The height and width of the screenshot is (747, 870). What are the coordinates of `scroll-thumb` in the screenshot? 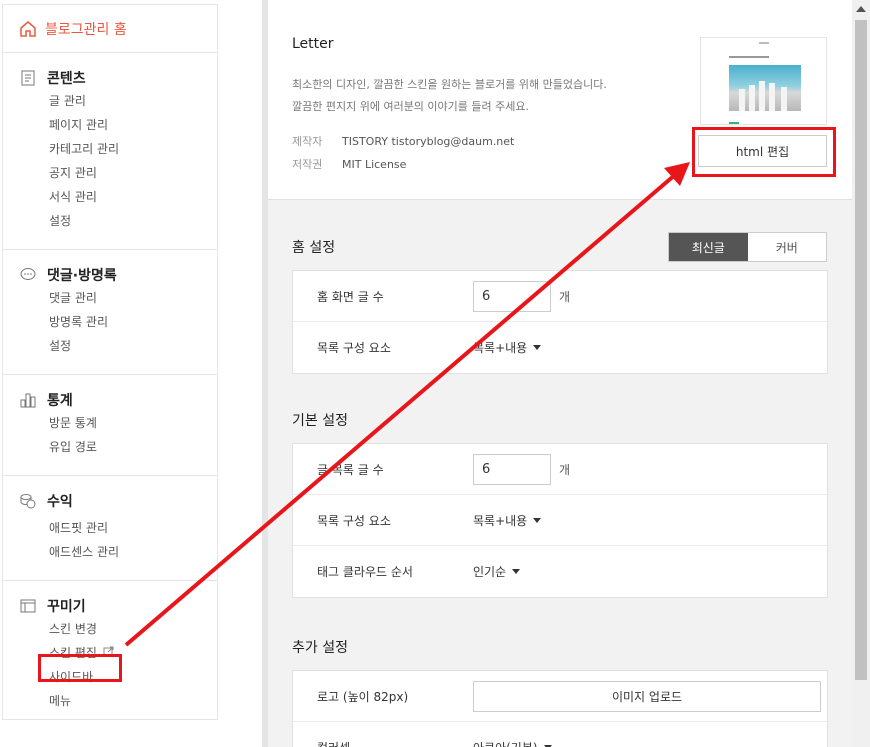 It's located at (861, 350).